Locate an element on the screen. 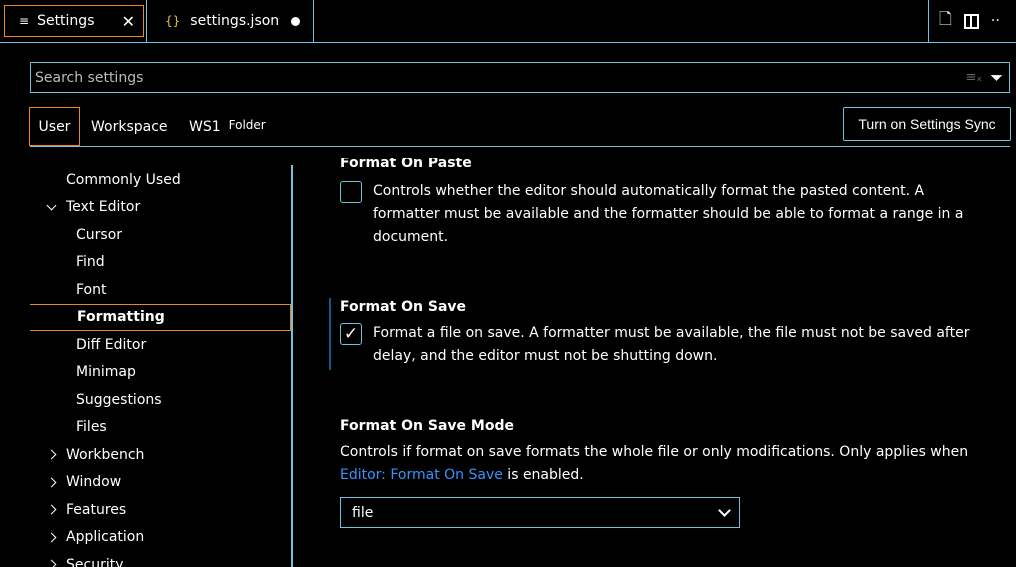 The height and width of the screenshot is (567, 1016). split-editor-icon is located at coordinates (971, 21).